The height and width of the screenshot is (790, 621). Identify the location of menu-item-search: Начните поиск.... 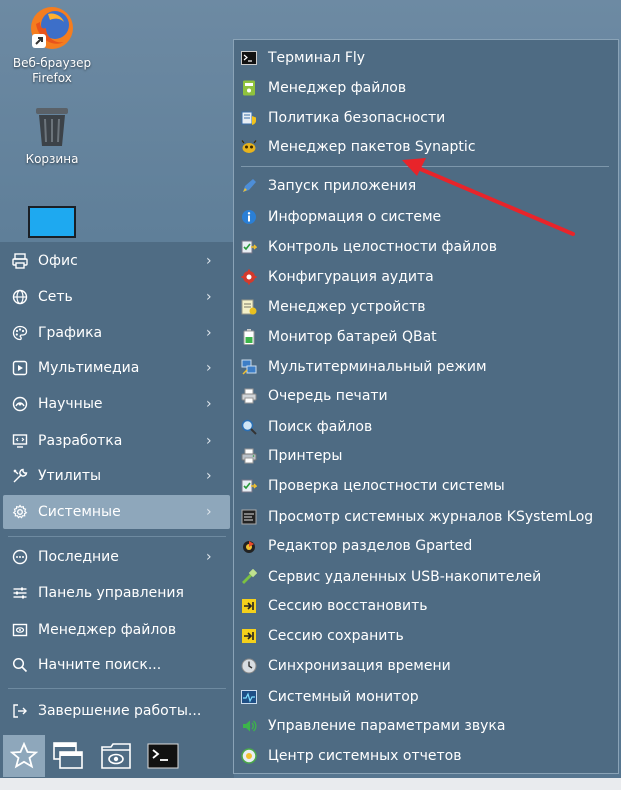
(116, 665).